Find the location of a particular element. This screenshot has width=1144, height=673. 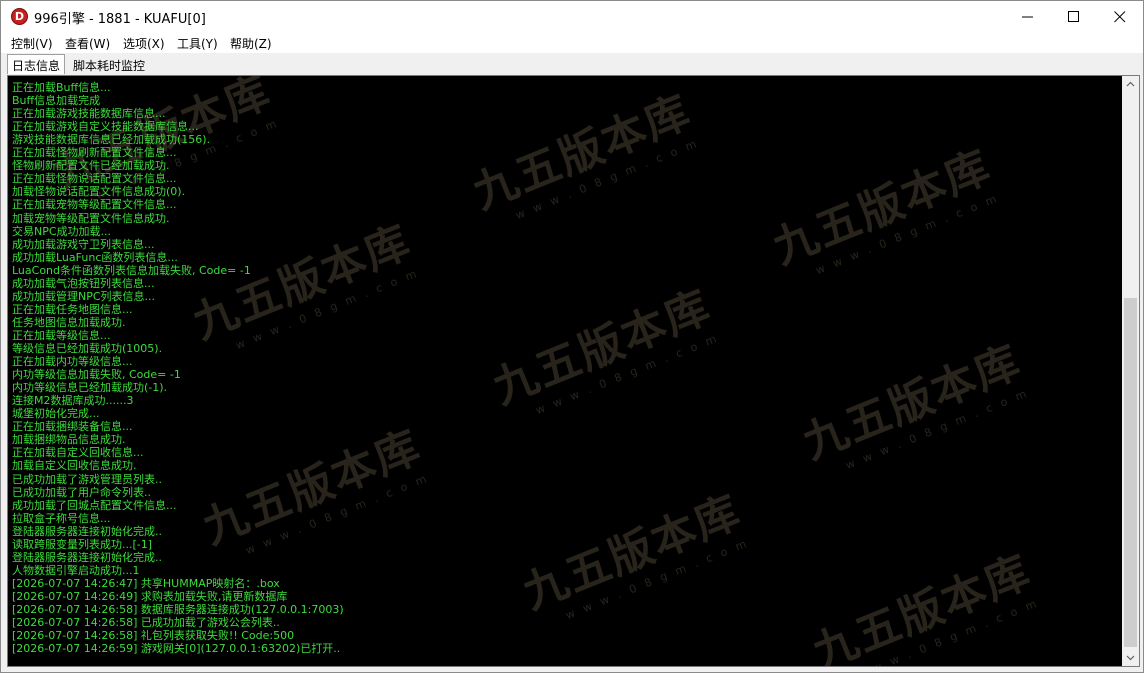

scroll-up-button is located at coordinates (1130, 84).